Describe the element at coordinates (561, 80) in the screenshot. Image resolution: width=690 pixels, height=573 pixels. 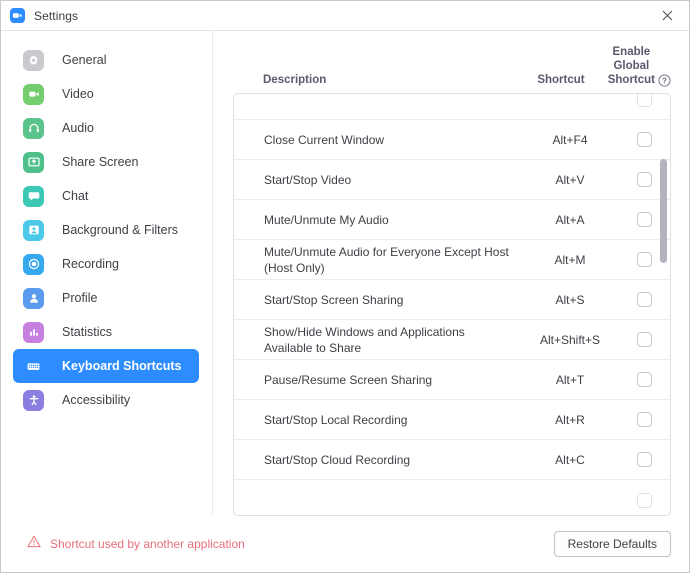
I see `column-header-shortcut: Shortcut` at that location.